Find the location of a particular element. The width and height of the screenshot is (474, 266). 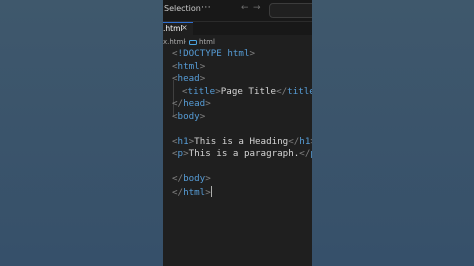

tab-label: .html is located at coordinates (173, 28).